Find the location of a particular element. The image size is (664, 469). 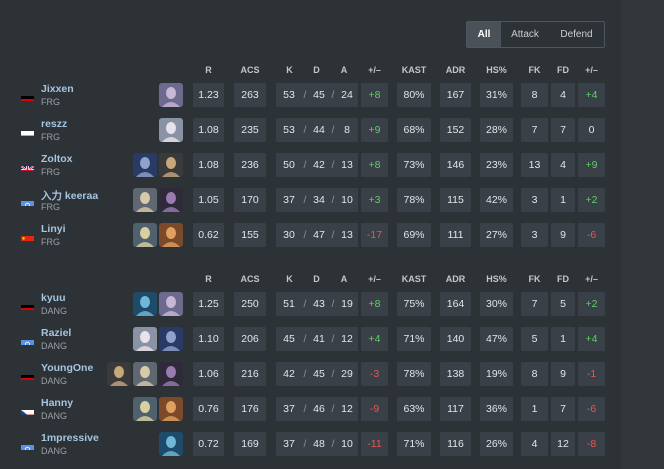

stat-pm: +8 is located at coordinates (374, 165).